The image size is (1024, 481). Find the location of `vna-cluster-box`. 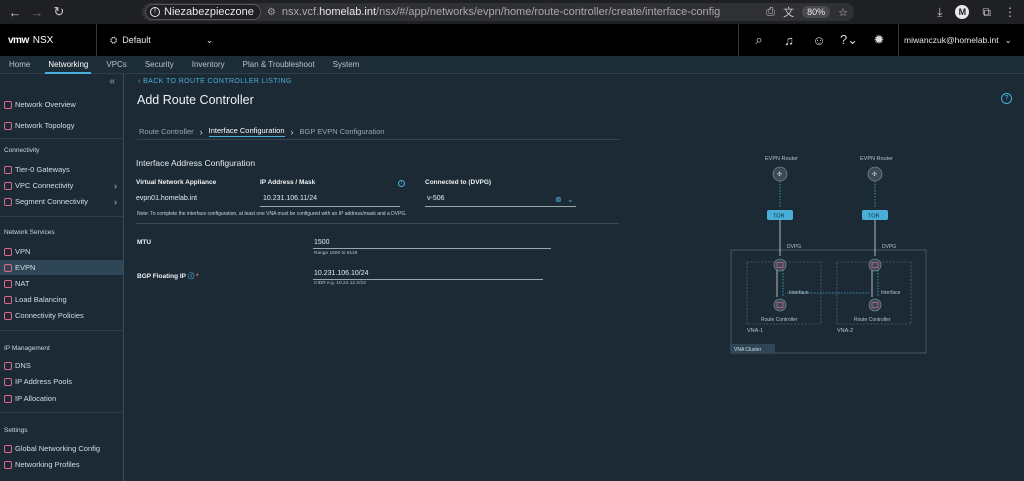

vna-cluster-box is located at coordinates (828, 301).